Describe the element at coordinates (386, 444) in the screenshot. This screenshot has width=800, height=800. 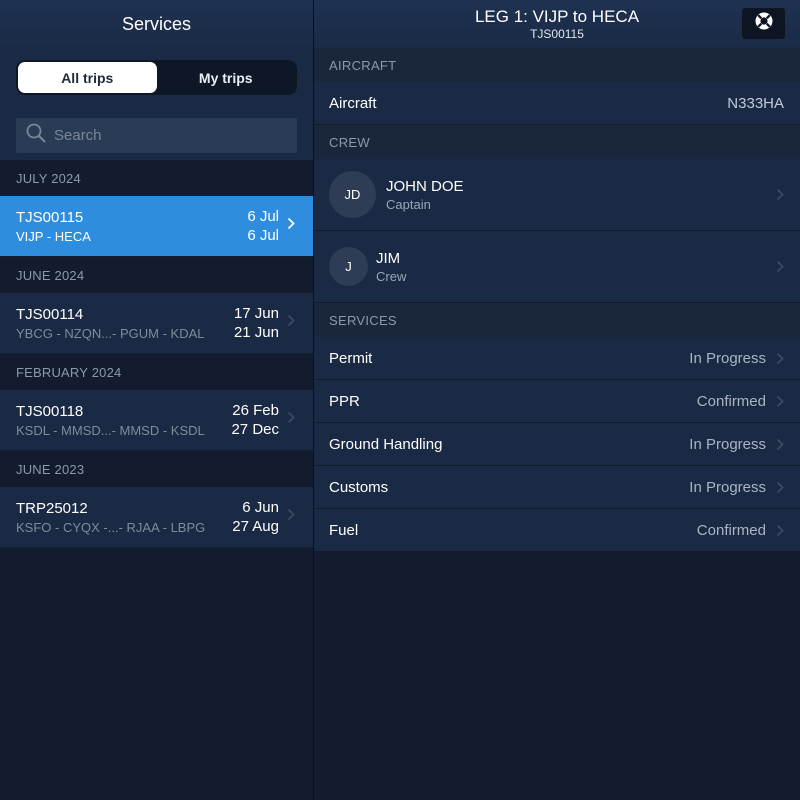
I see `service-name: Ground Handling` at that location.